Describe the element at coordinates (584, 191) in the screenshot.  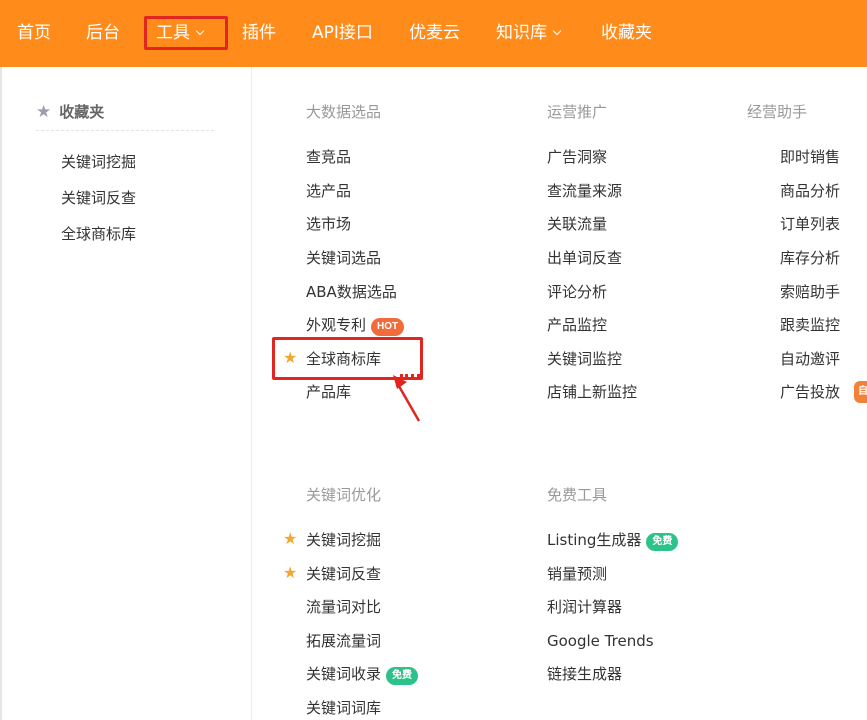
I see `menu-item: 查流量来源` at that location.